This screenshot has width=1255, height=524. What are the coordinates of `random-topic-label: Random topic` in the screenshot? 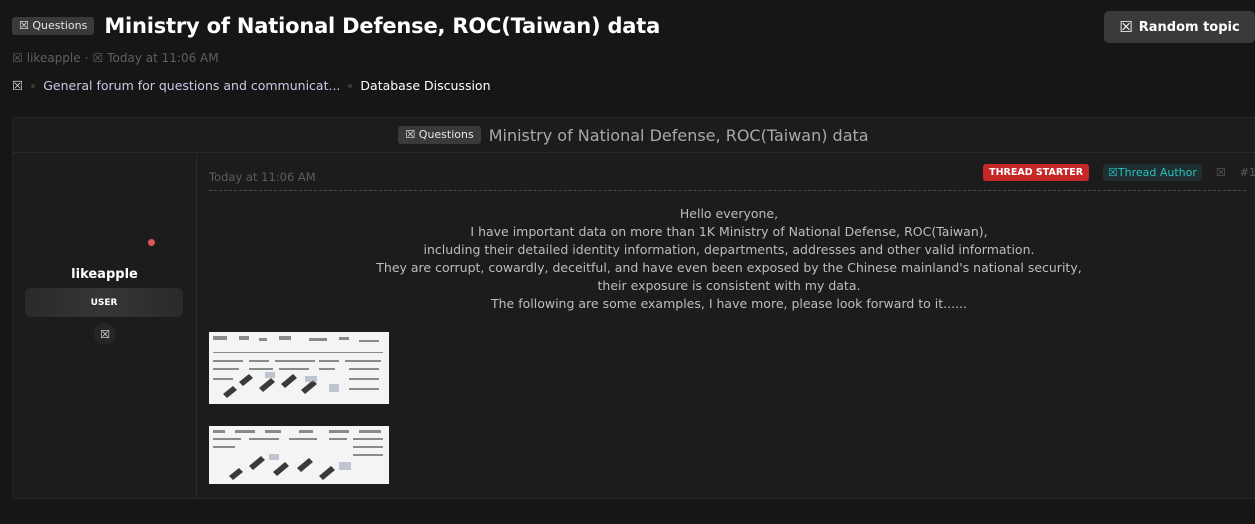 It's located at (1189, 27).